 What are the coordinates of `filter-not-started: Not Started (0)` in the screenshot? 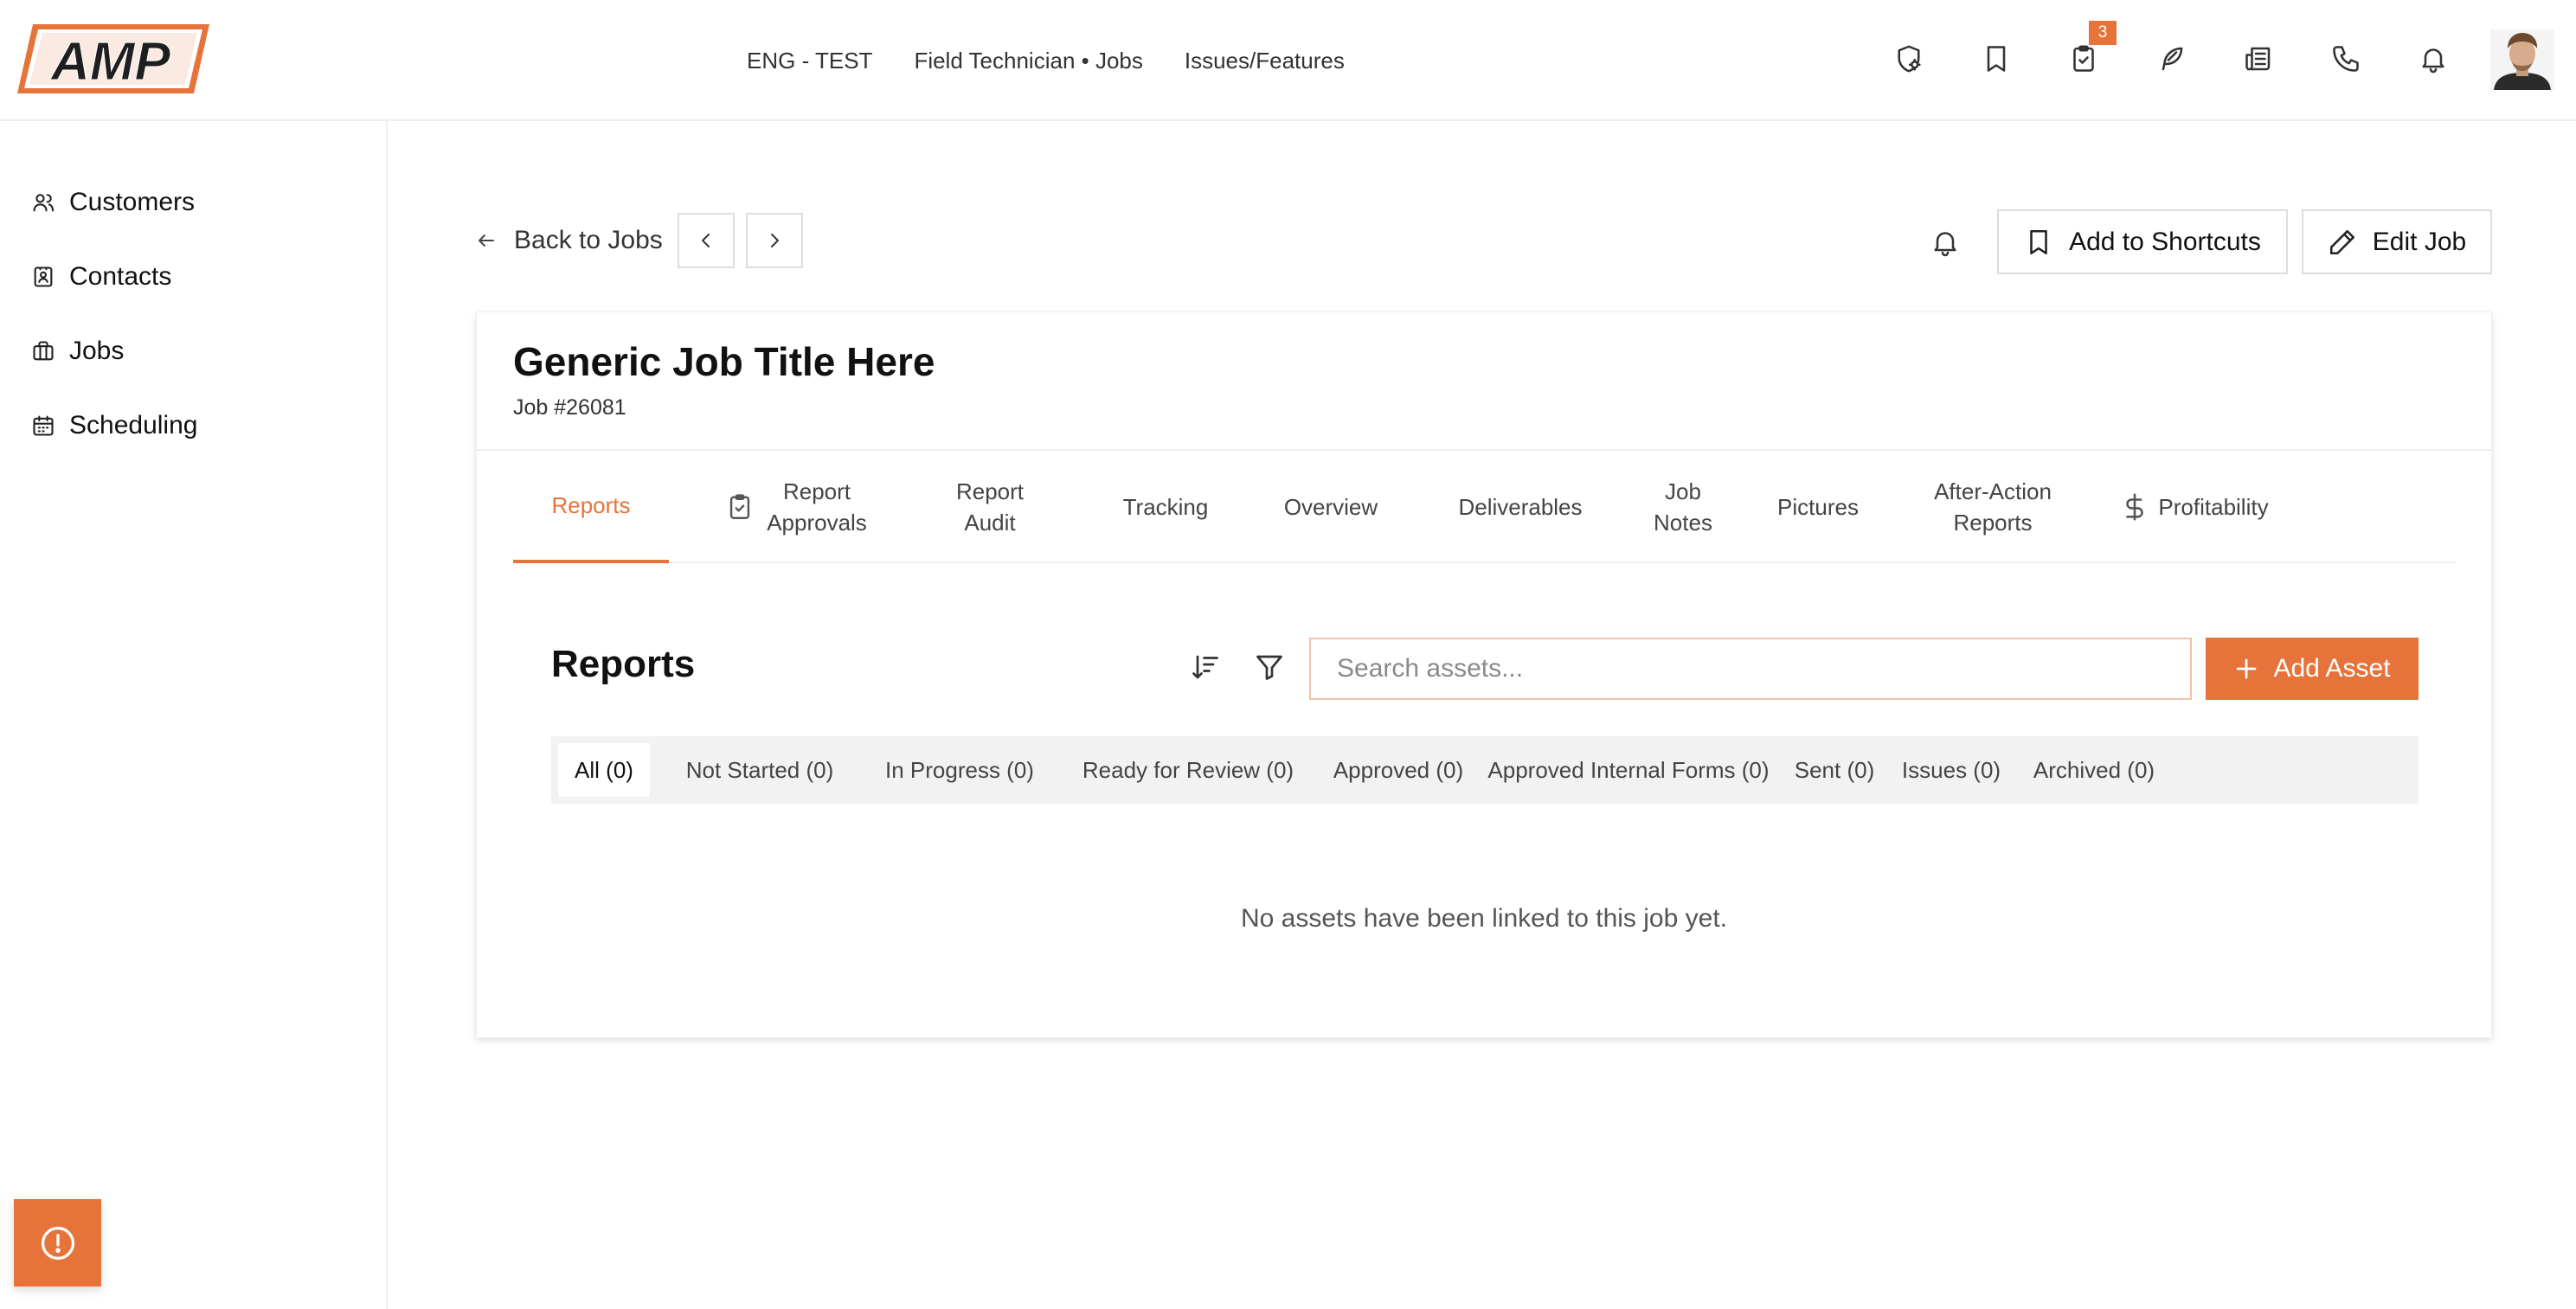 It's located at (760, 770).